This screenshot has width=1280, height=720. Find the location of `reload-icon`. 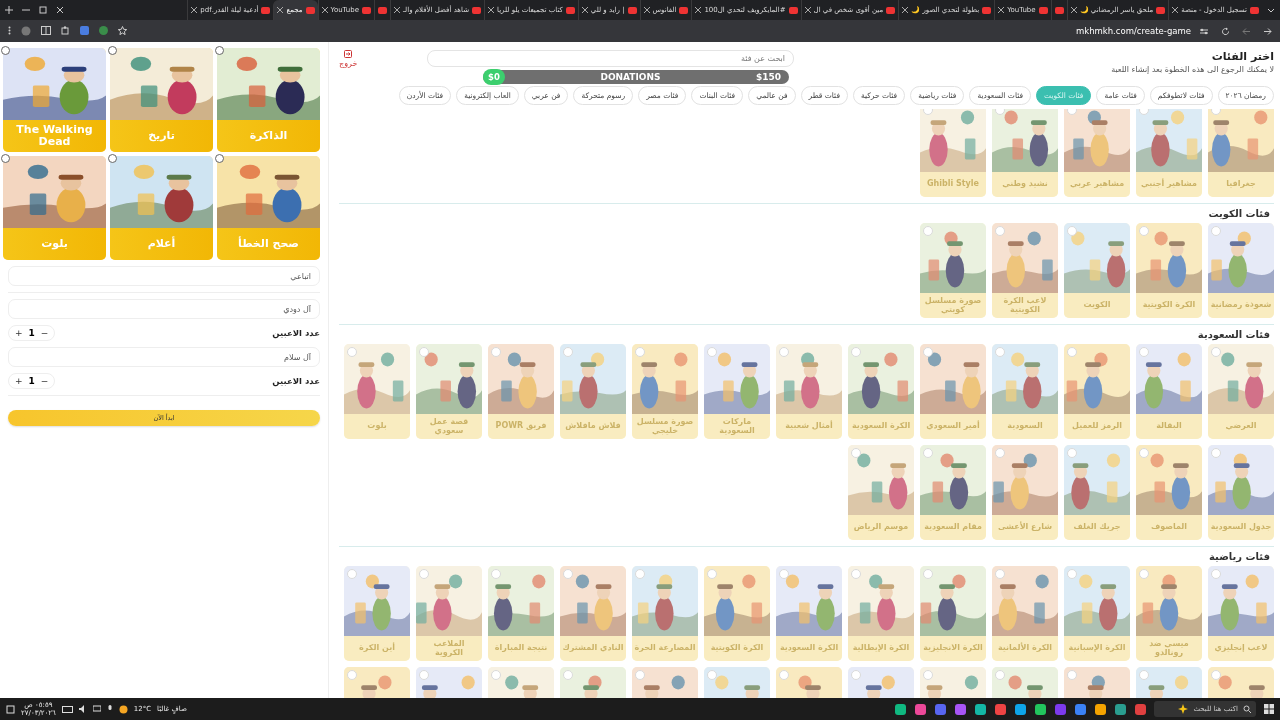

reload-icon is located at coordinates (1225, 31).